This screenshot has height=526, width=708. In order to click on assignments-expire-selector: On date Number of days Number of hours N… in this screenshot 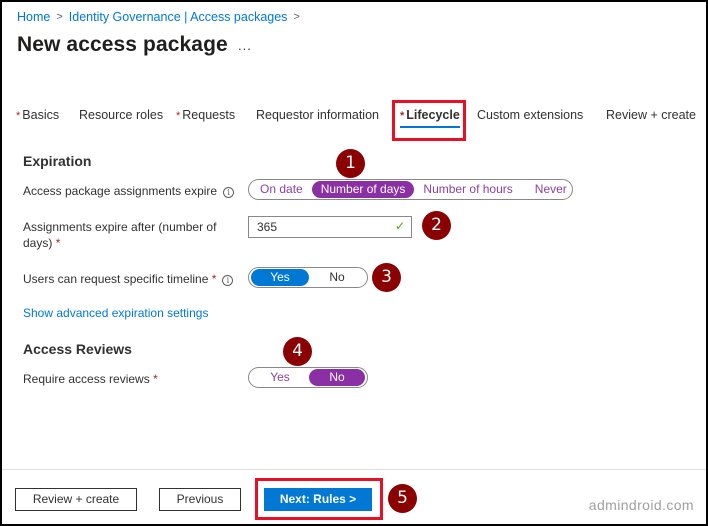, I will do `click(410, 189)`.